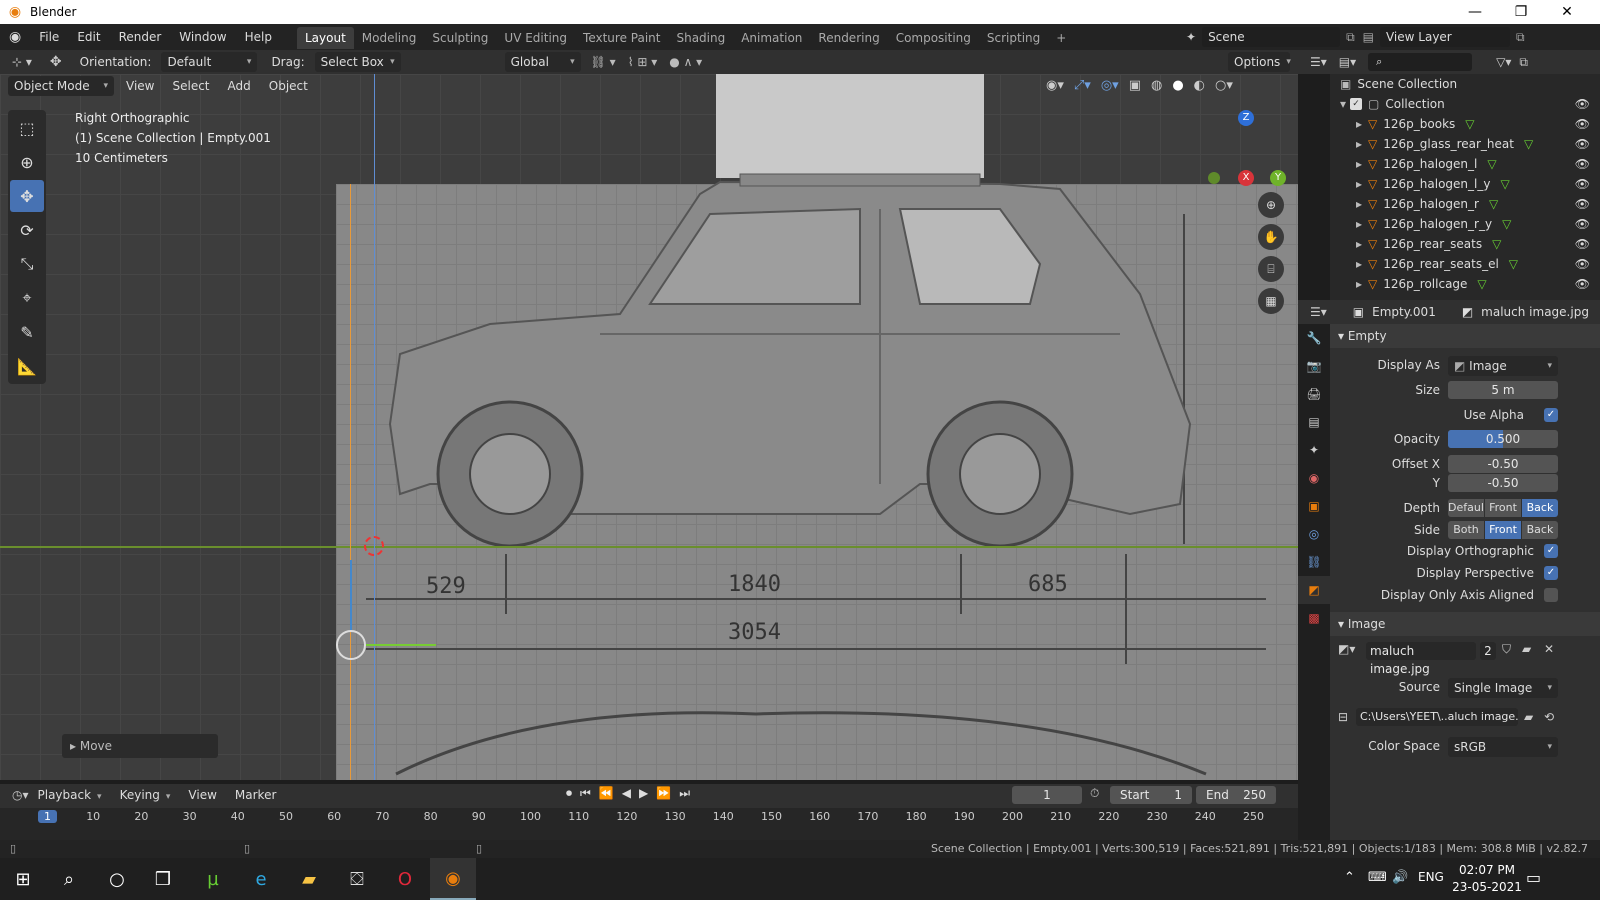 The image size is (1600, 900). What do you see at coordinates (603, 62) in the screenshot?
I see `pivot-icon: ⛓ ▾` at bounding box center [603, 62].